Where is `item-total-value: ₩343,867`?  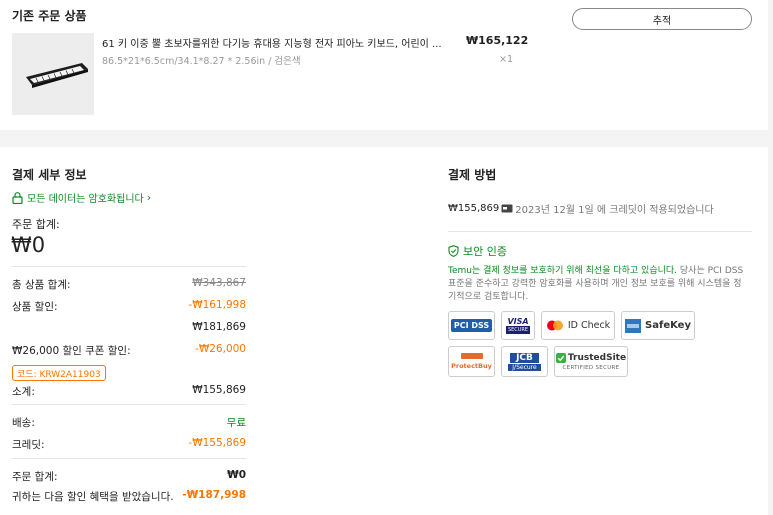
item-total-value: ₩343,867 is located at coordinates (219, 283).